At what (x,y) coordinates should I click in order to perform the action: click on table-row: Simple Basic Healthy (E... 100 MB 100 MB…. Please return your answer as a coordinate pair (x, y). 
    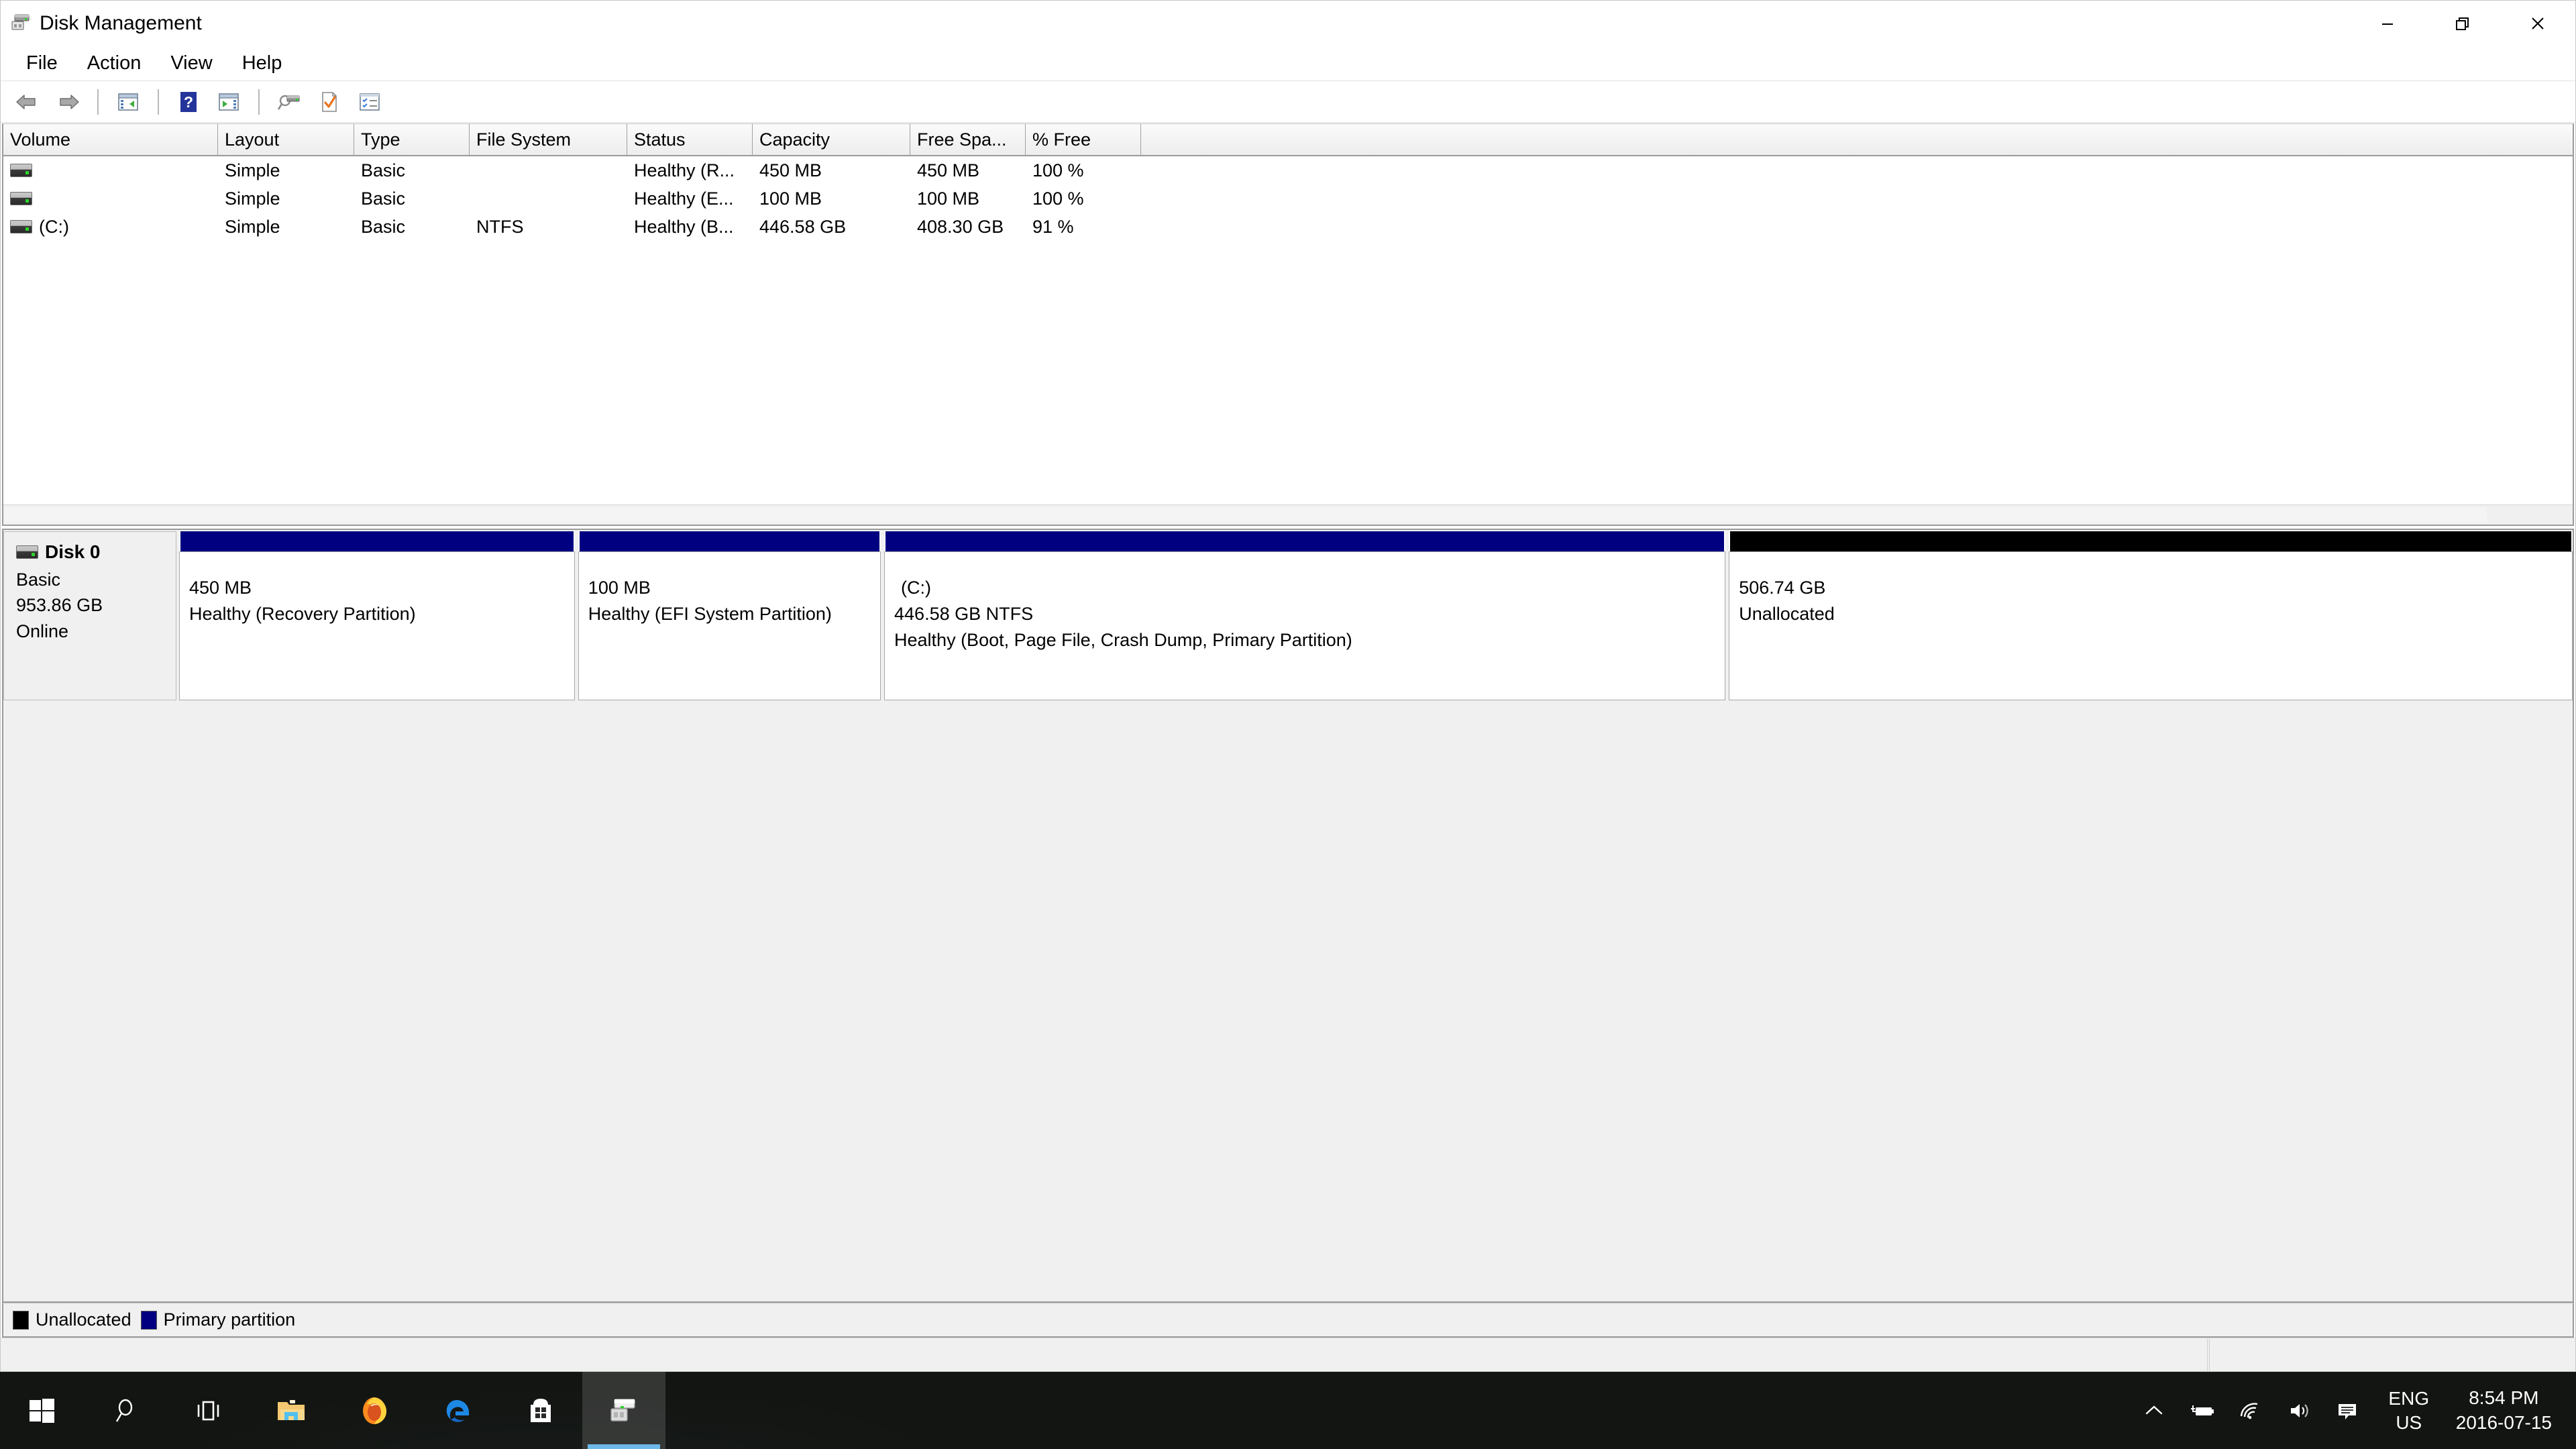
    Looking at the image, I should click on (1288, 198).